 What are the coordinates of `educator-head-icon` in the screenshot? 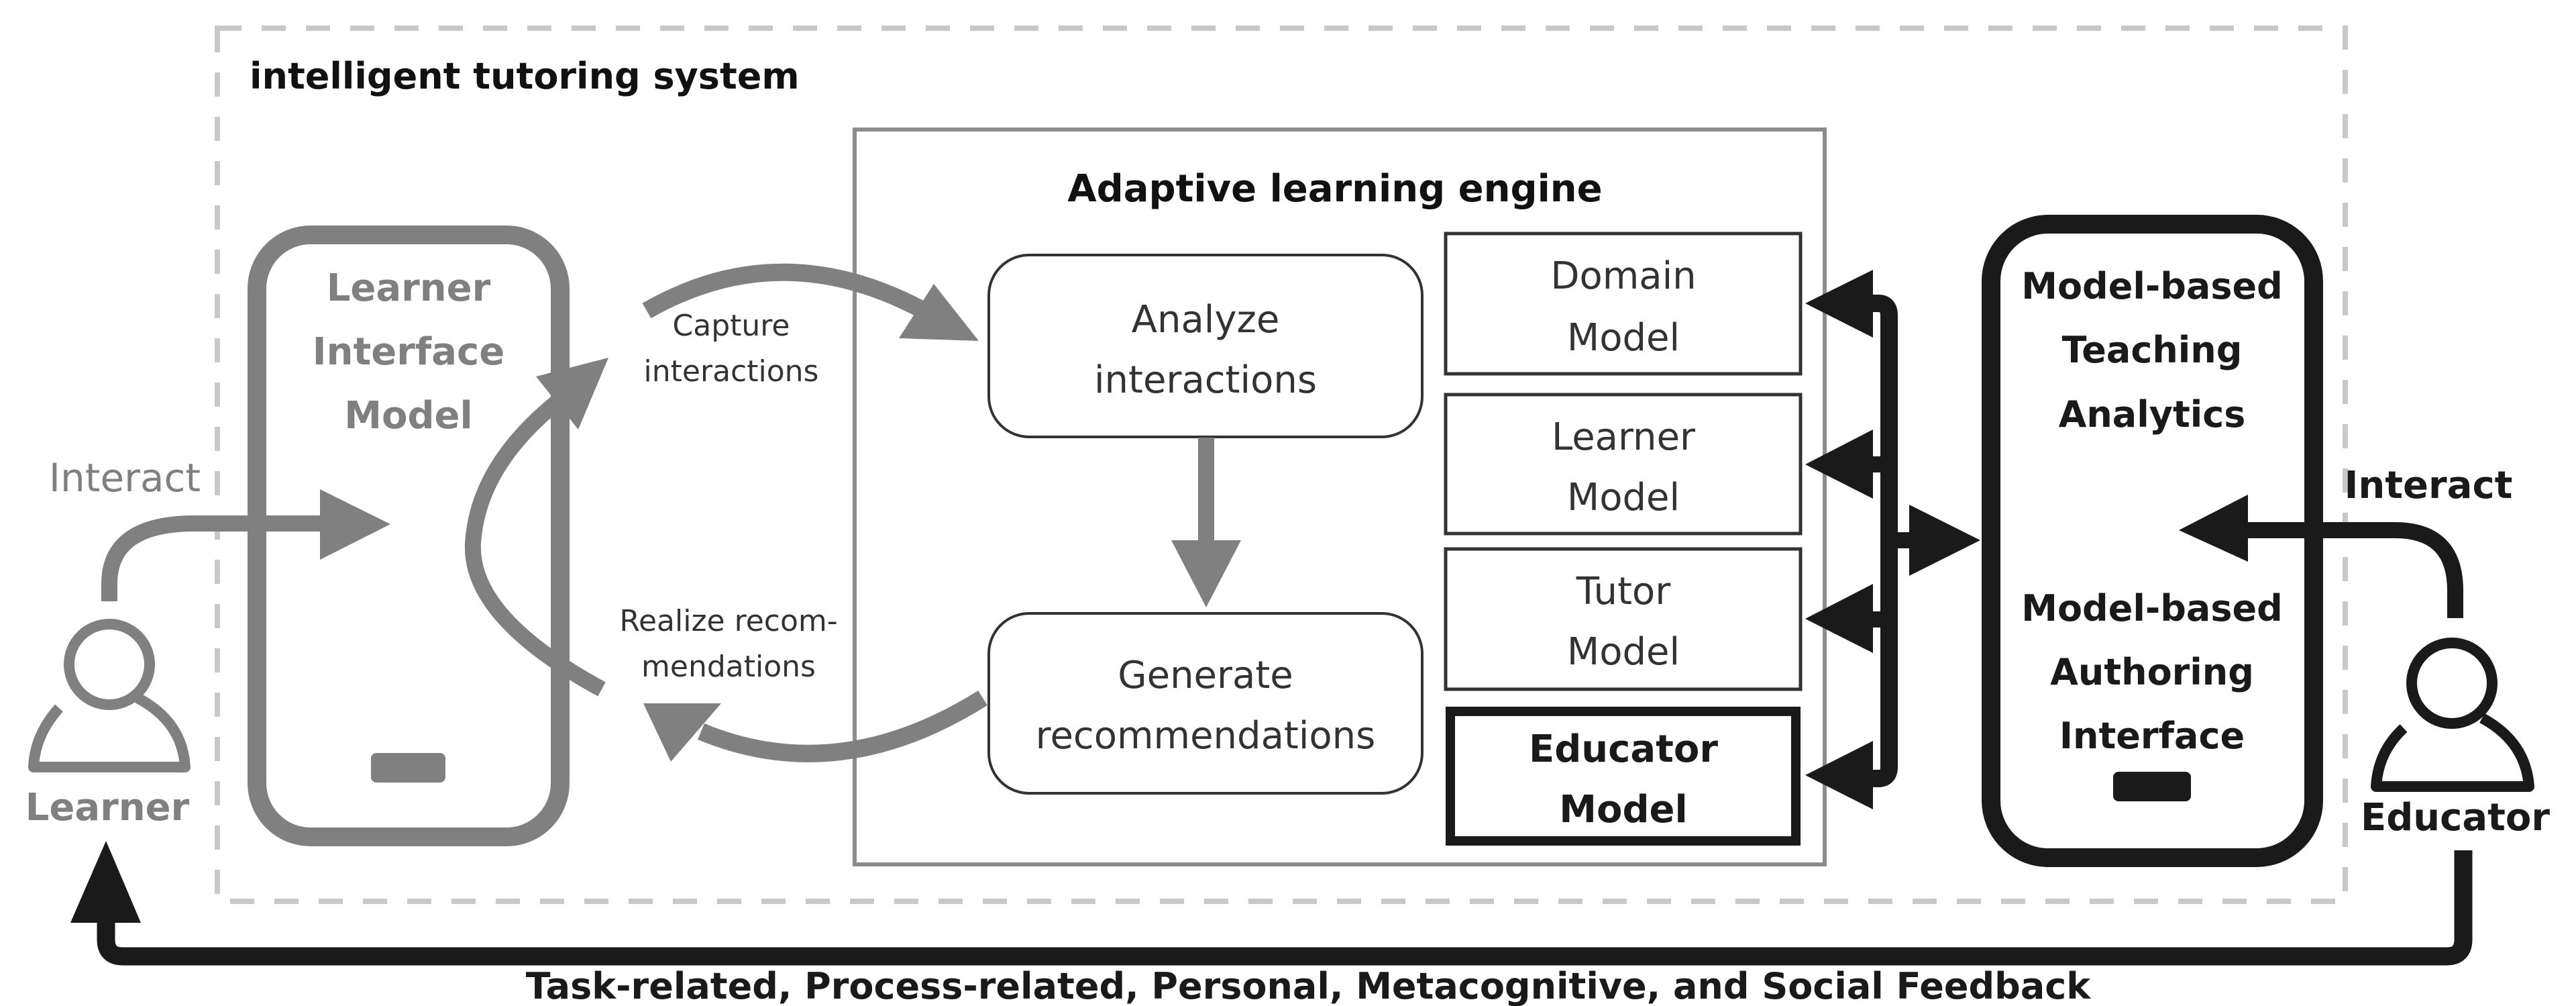 It's located at (2452, 683).